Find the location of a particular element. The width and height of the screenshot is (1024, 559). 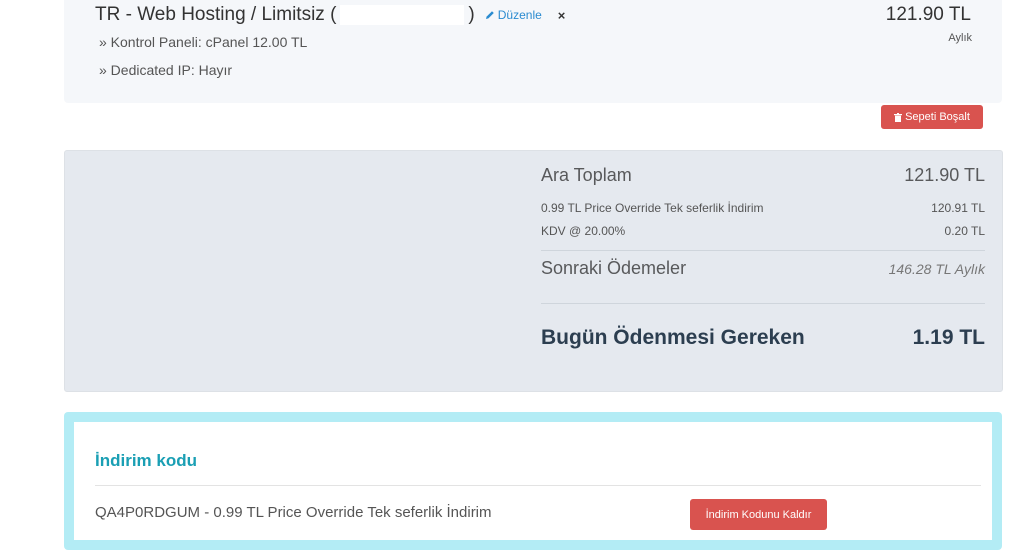

total-due-label: Bugün Ödenmesi Gereken is located at coordinates (673, 337).